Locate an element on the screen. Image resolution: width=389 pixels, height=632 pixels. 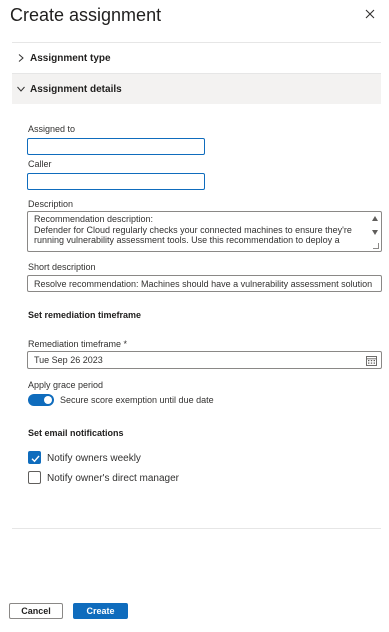
grace-period-toggle is located at coordinates (41, 400).